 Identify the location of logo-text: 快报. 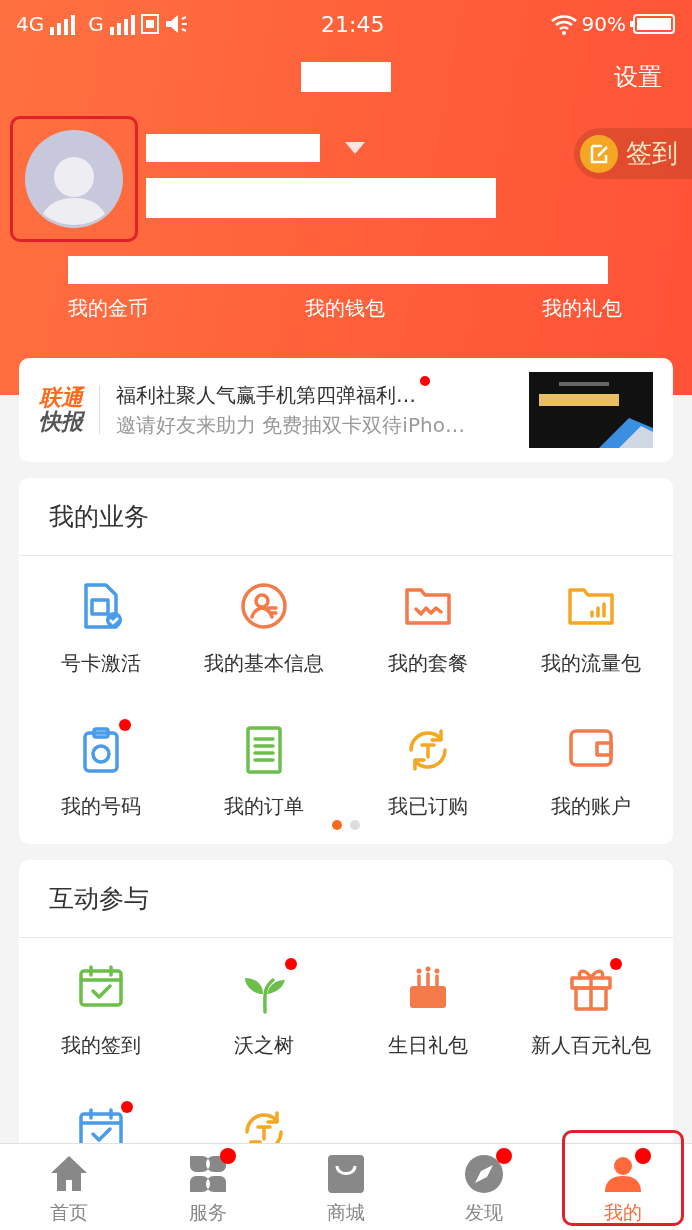
(61, 422).